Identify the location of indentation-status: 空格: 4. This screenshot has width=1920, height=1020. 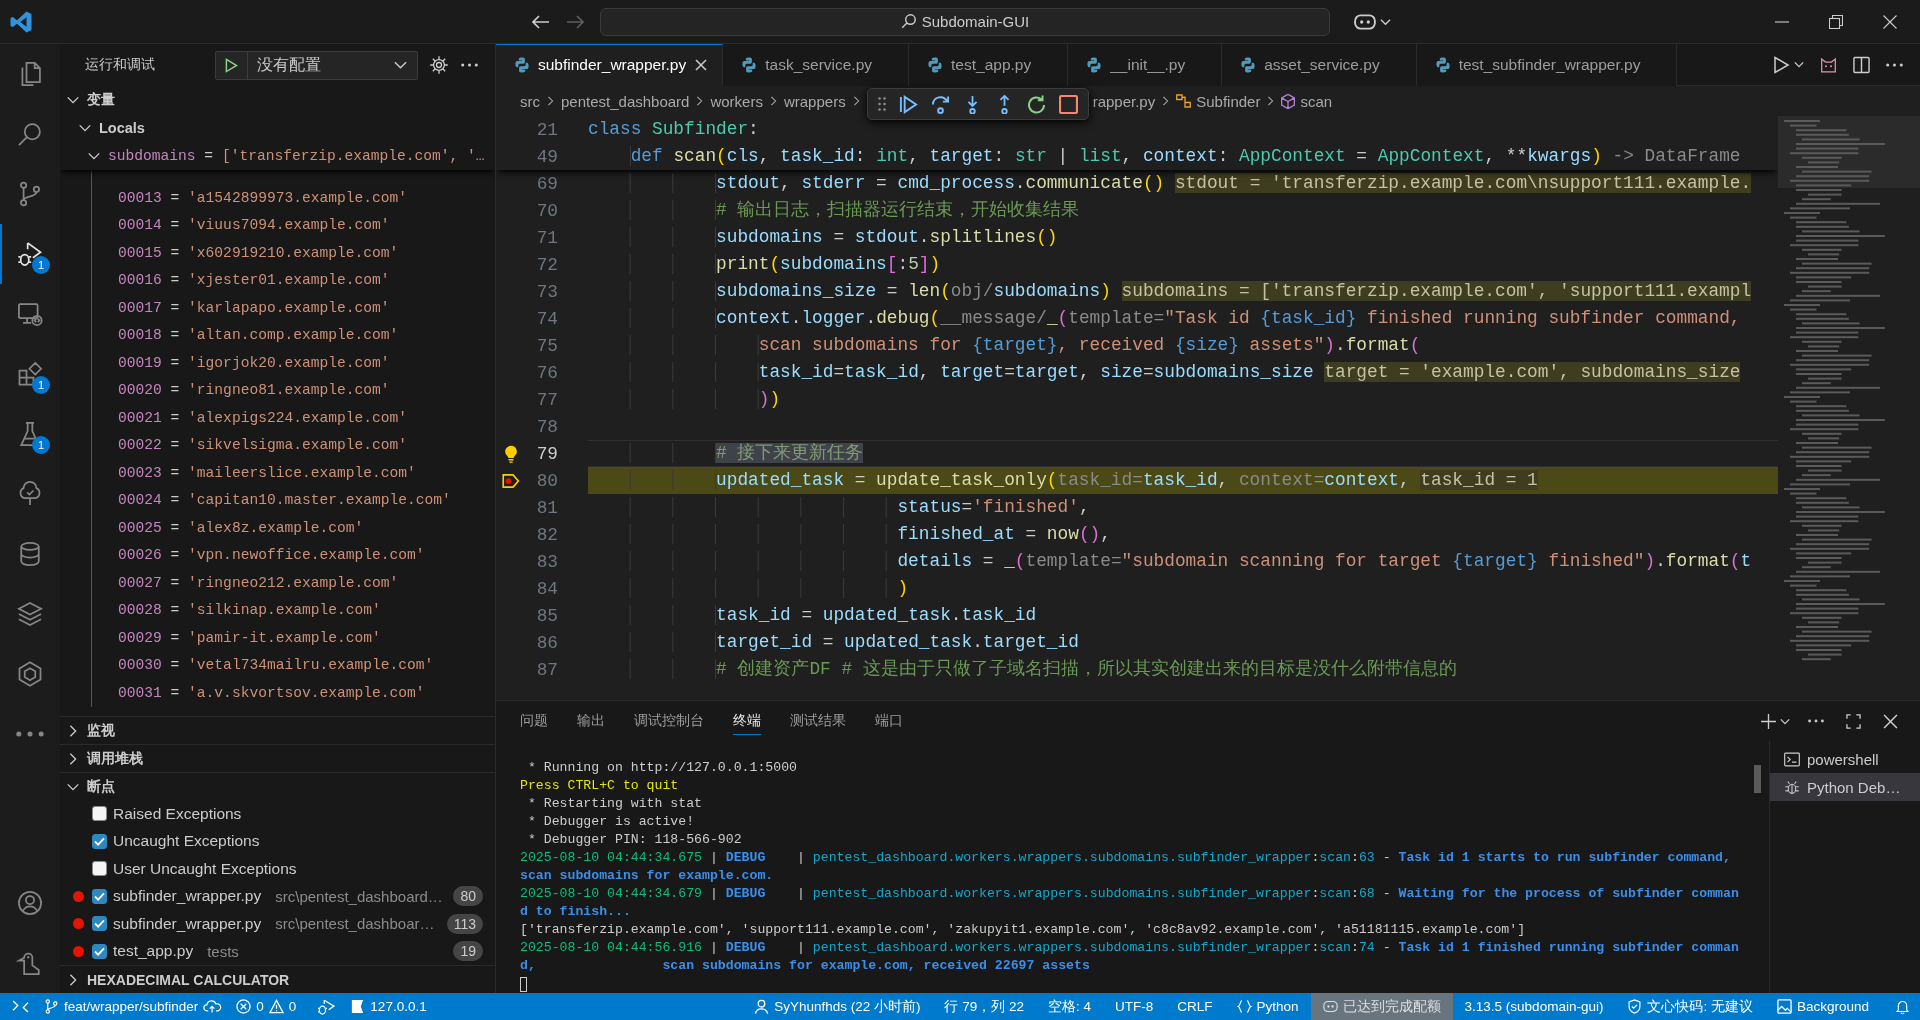
(1070, 1006).